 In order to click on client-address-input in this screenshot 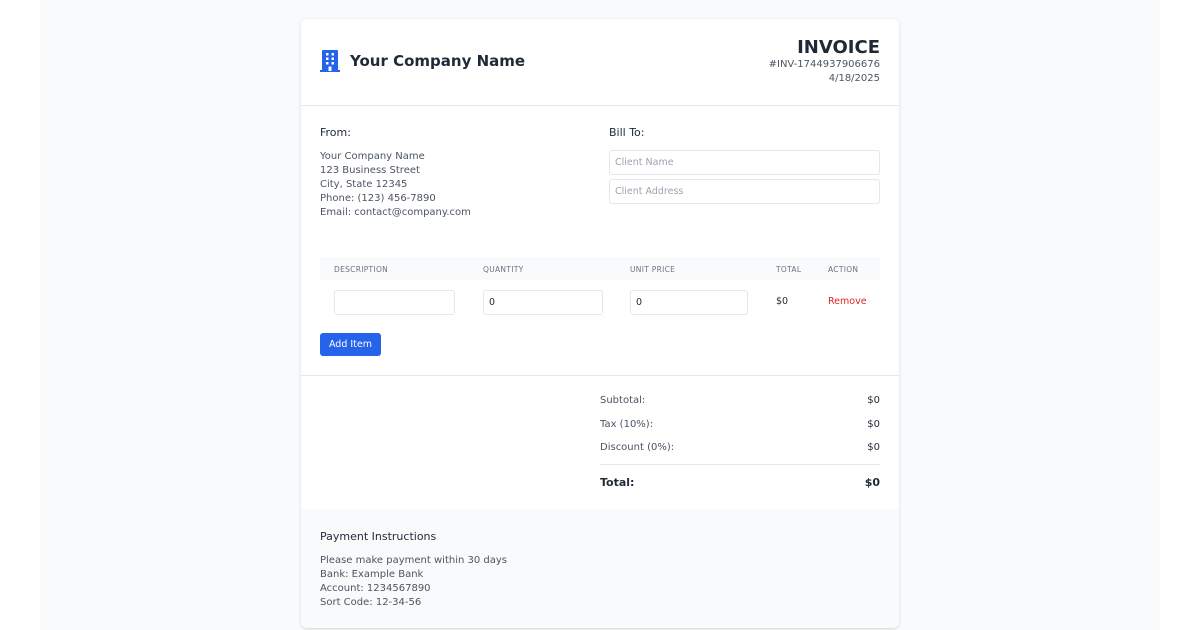, I will do `click(744, 191)`.